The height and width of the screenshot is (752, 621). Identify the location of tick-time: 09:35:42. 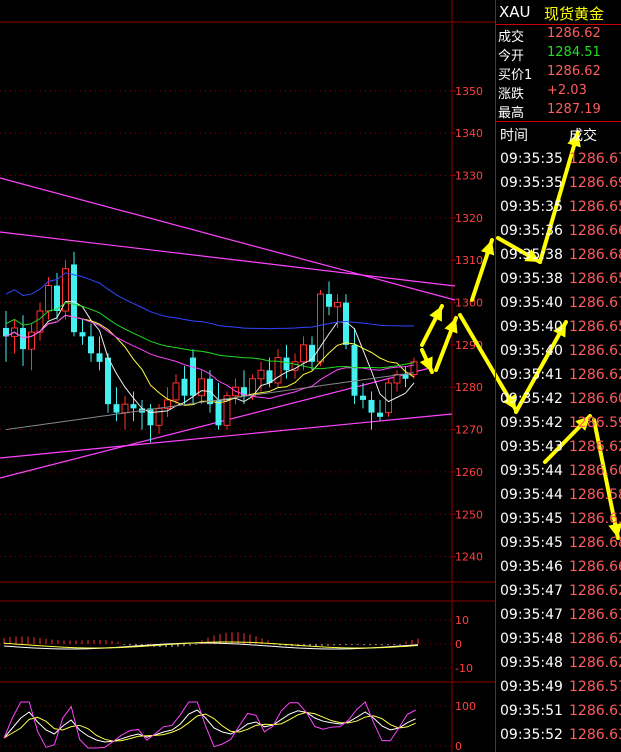
(531, 399).